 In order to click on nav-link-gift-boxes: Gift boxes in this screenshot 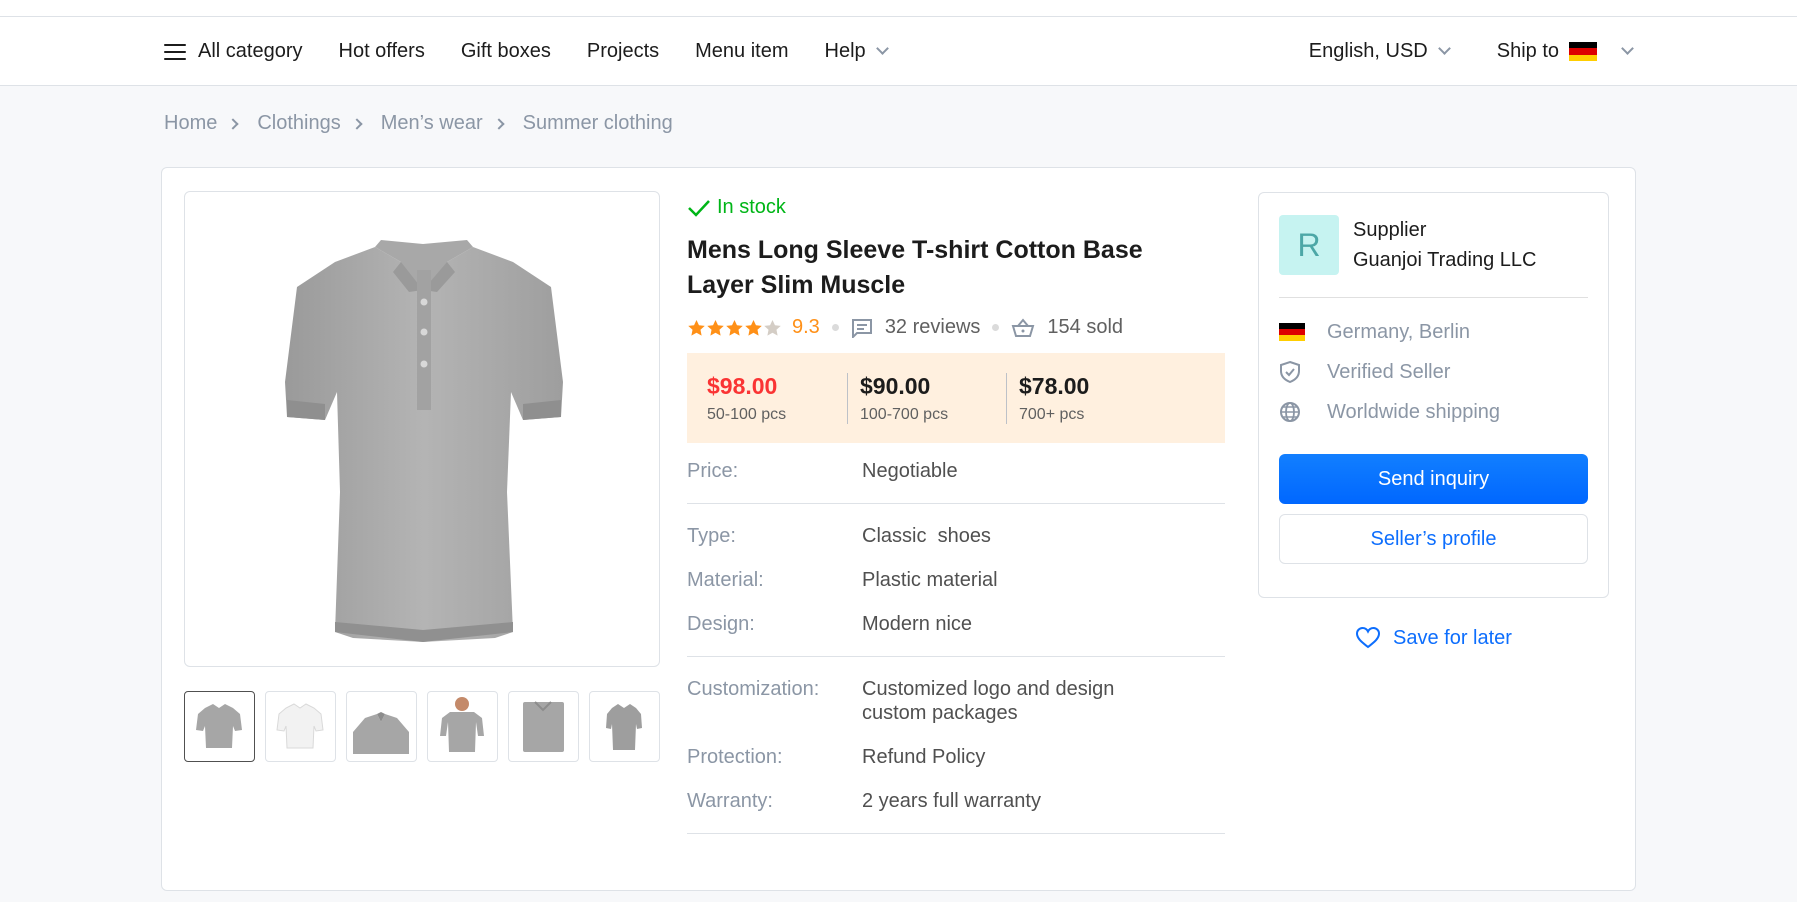, I will do `click(506, 51)`.